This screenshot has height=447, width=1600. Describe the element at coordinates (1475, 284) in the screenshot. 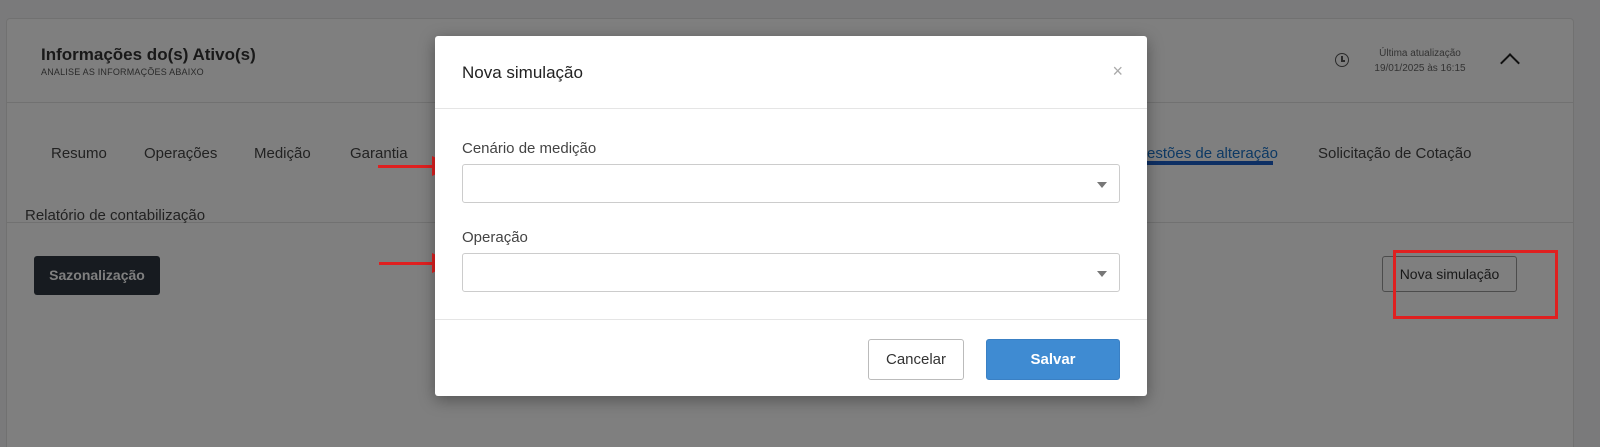

I see `annotation-highlight-box` at that location.